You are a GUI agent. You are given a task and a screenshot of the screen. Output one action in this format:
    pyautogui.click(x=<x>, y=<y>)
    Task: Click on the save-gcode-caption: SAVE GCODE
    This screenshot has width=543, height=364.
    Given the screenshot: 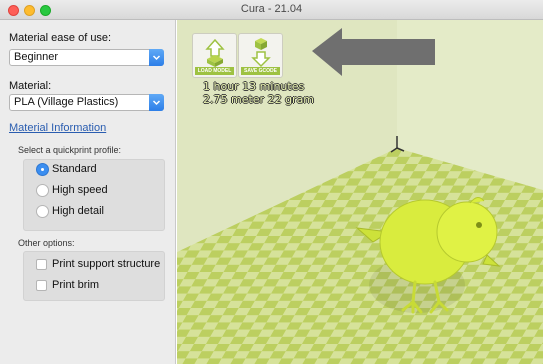 What is the action you would take?
    pyautogui.click(x=260, y=71)
    